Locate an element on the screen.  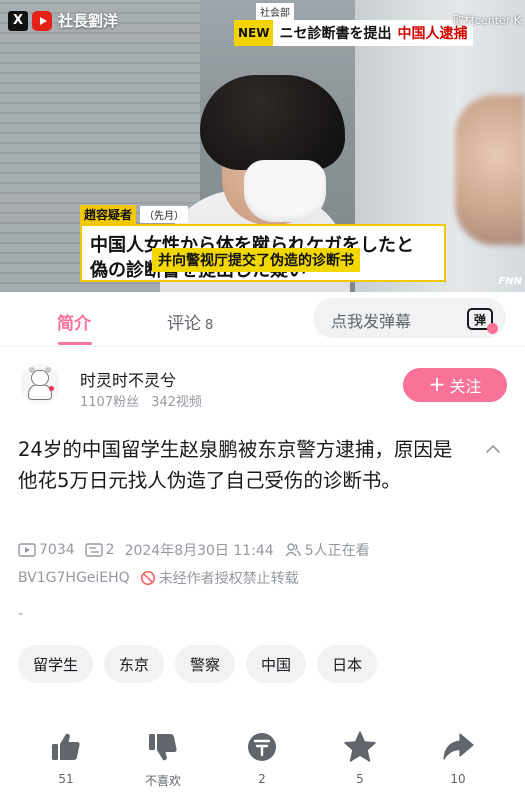
publish-time: 2024年8月30日 11:44 is located at coordinates (199, 551).